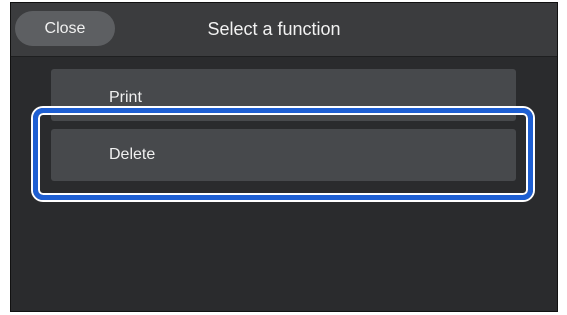 This screenshot has height=315, width=567. What do you see at coordinates (274, 28) in the screenshot?
I see `page-title: Select a function` at bounding box center [274, 28].